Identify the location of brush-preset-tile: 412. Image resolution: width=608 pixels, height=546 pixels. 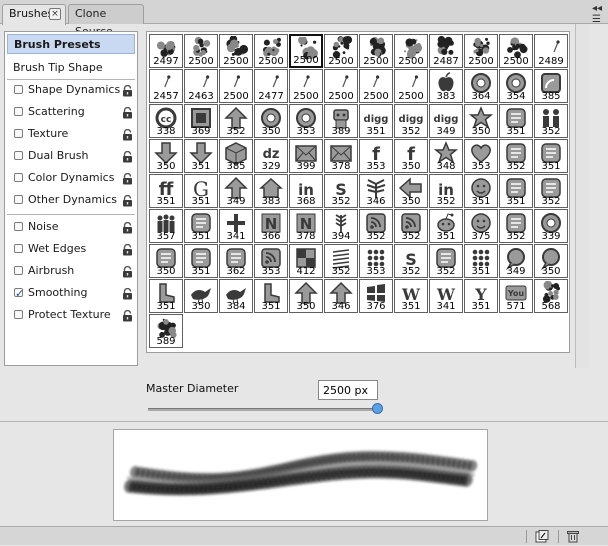
(306, 261).